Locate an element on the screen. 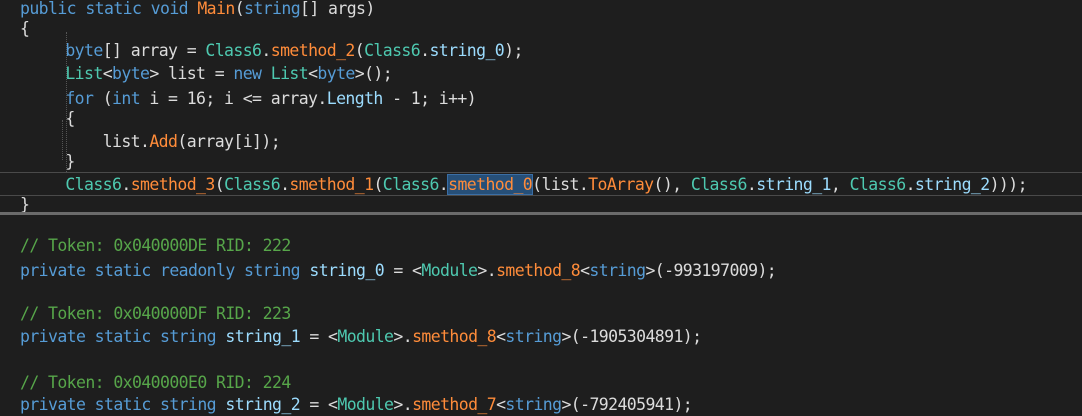 This screenshot has width=1082, height=416. code-line: list.Add(array[i]); is located at coordinates (154, 142).